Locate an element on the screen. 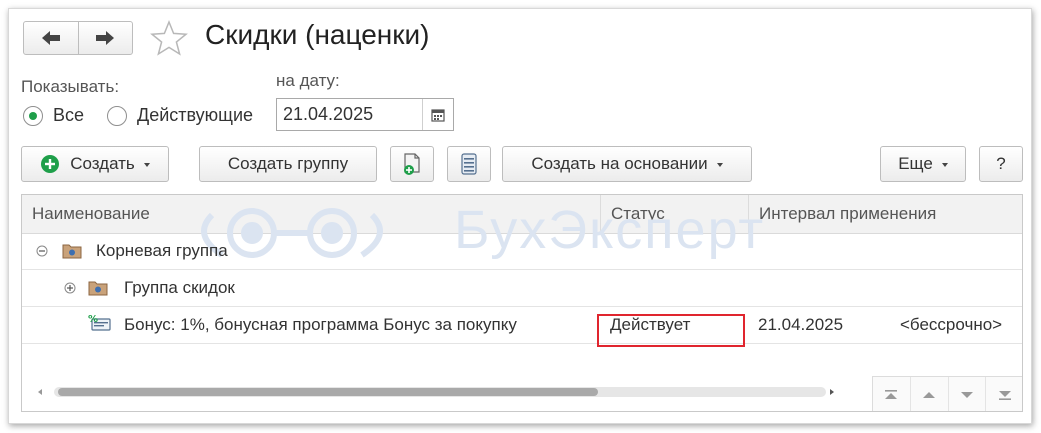  scroll-bottom-button is located at coordinates (1004, 394).